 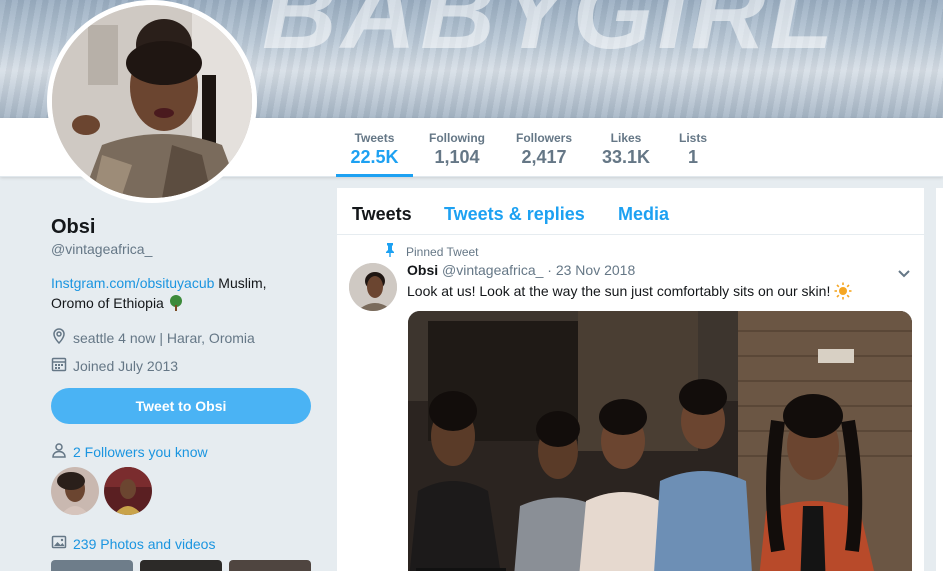 I want to click on profile-handle: @vintageafrica_, so click(x=102, y=249).